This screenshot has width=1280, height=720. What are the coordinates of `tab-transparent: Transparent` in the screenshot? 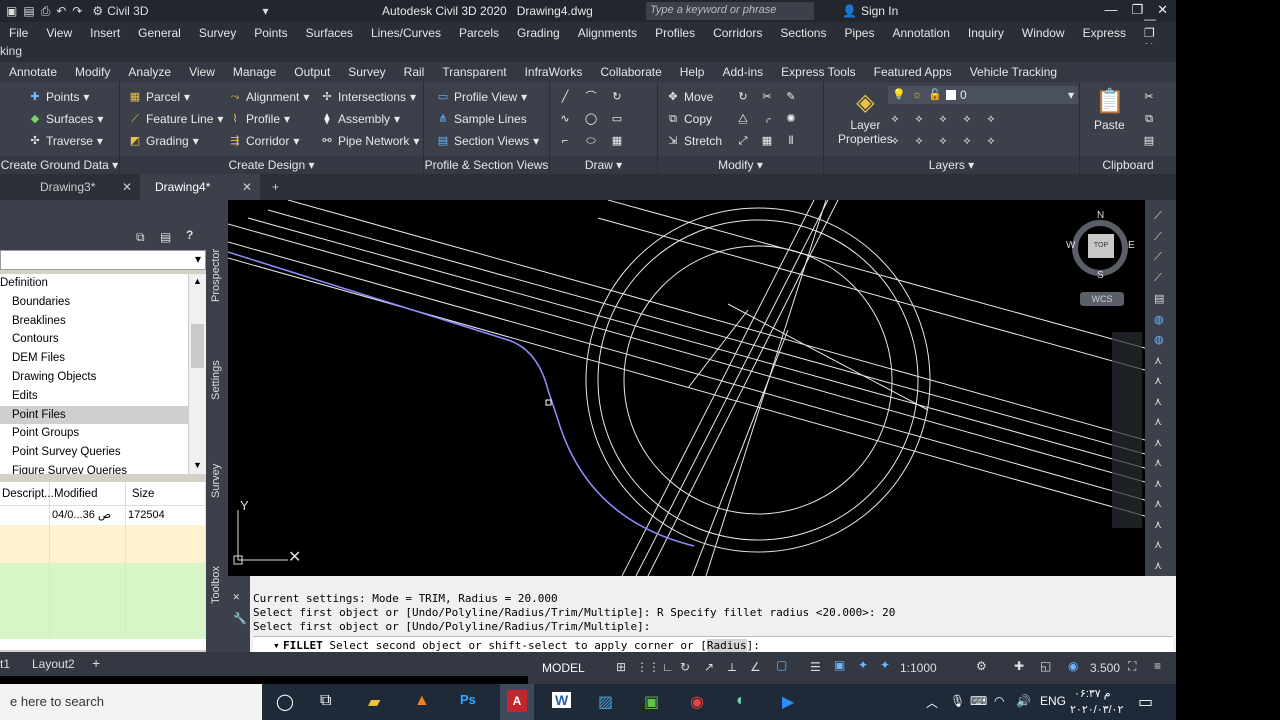 It's located at (474, 72).